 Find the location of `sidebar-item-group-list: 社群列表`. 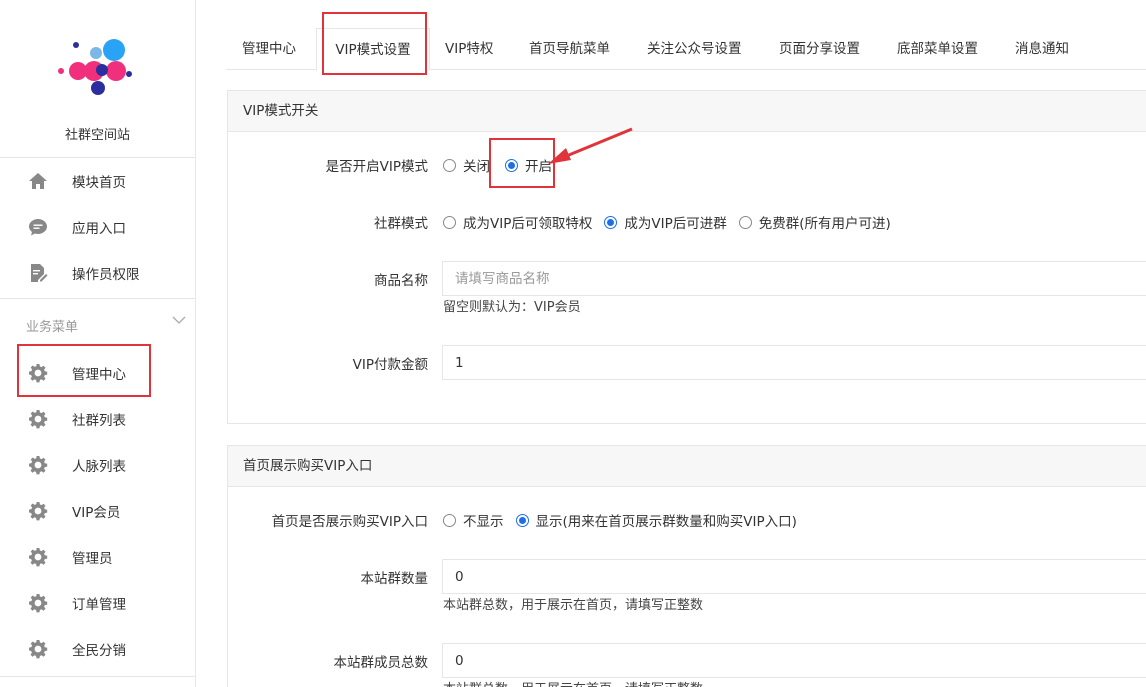

sidebar-item-group-list: 社群列表 is located at coordinates (97, 419).